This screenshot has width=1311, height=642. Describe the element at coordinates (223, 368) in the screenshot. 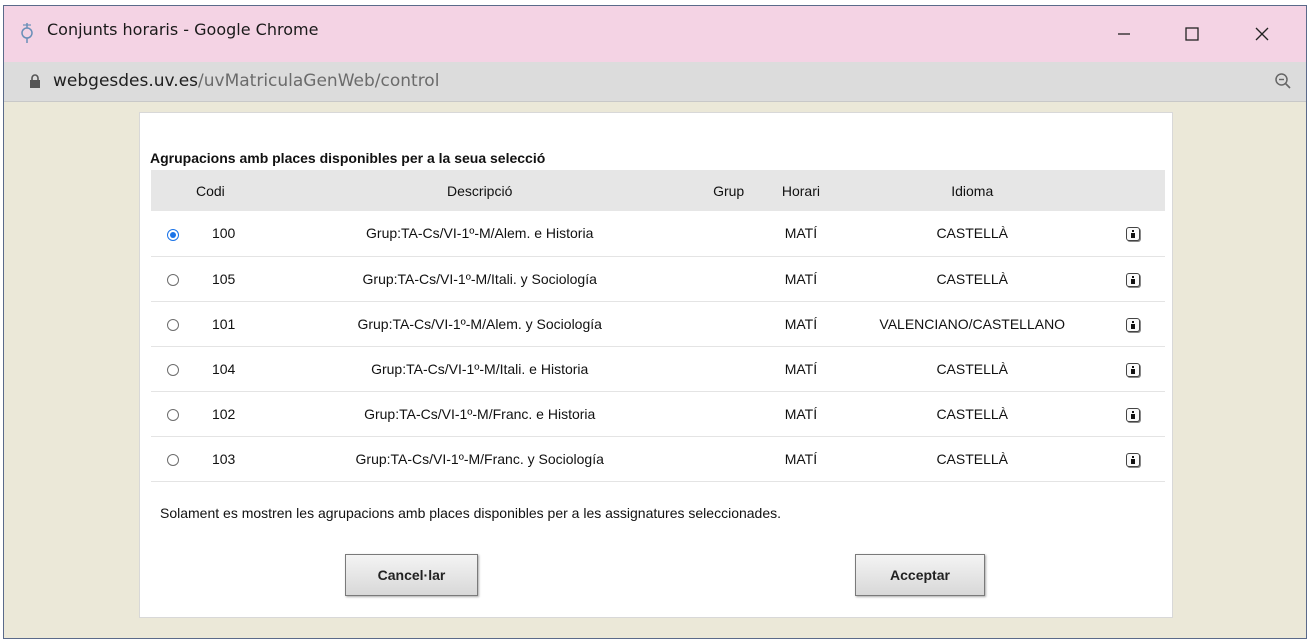

I see `row-codi: 104` at that location.